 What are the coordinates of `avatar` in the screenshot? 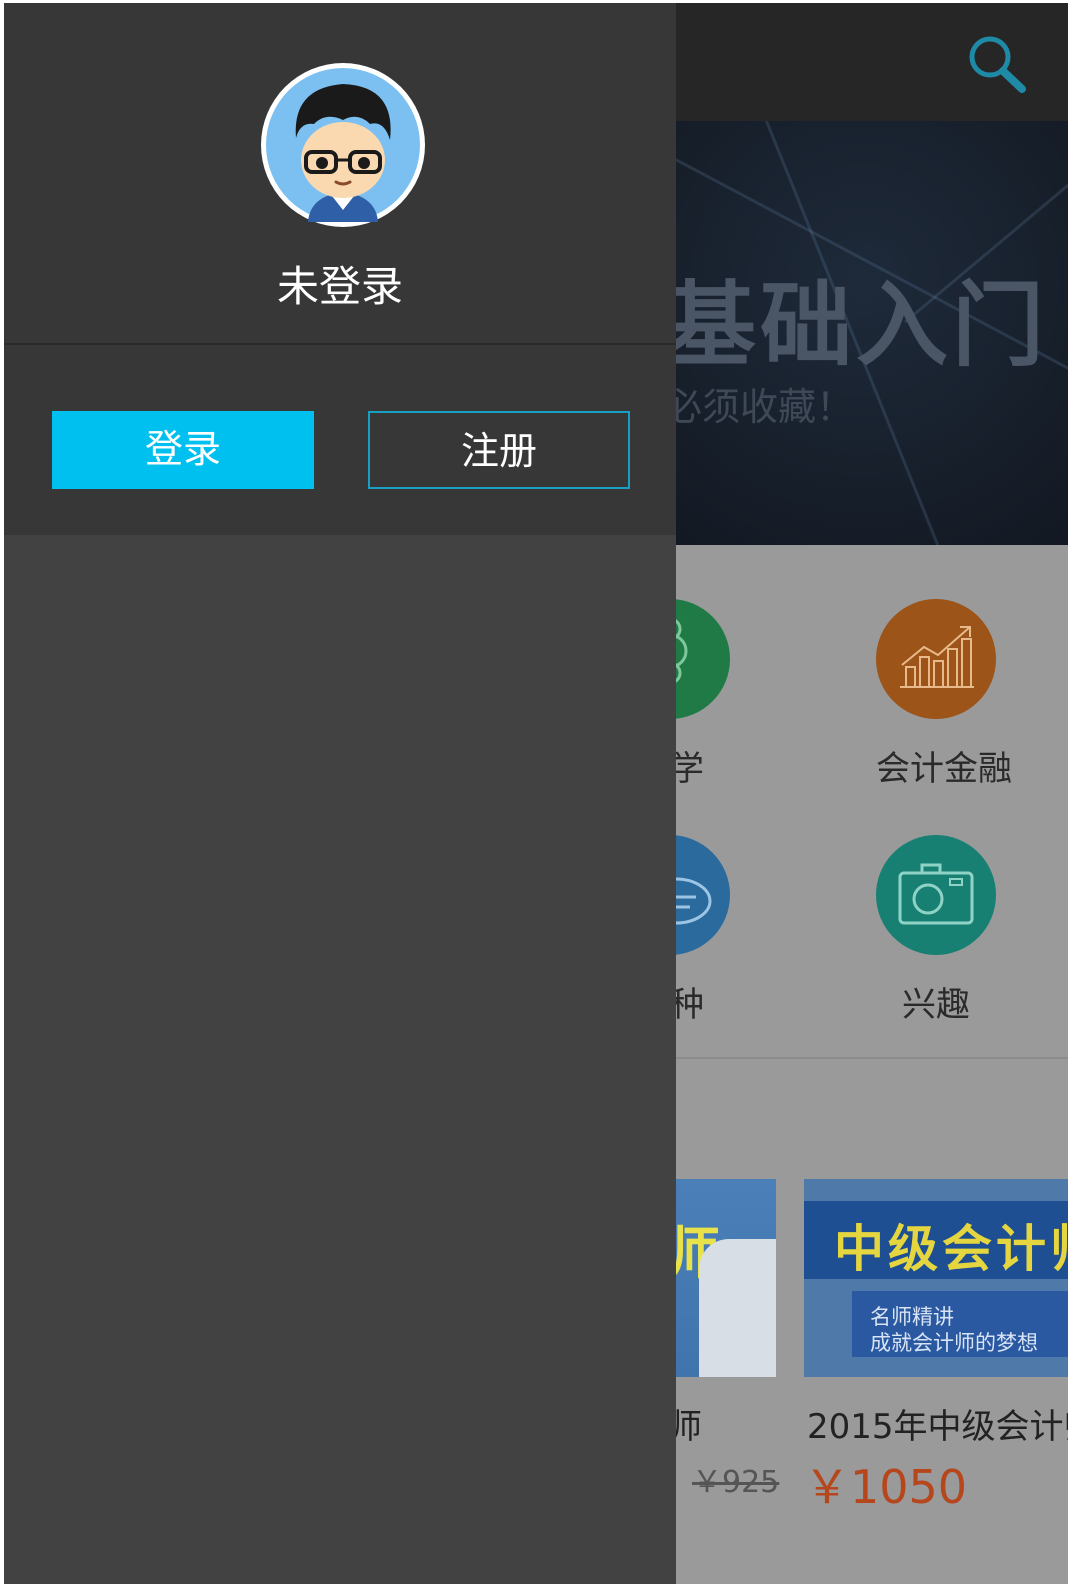 It's located at (343, 145).